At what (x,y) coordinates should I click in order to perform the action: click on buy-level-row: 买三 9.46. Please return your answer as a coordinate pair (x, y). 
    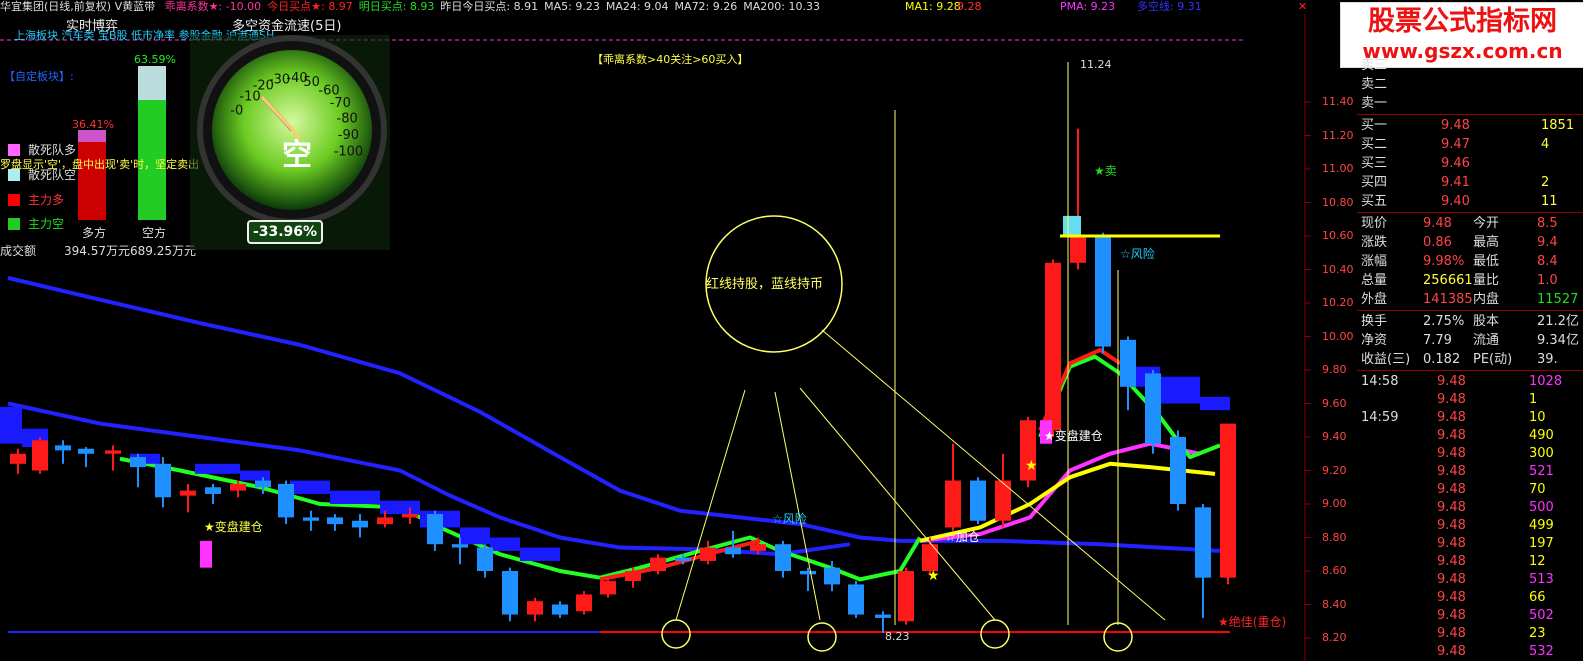
    Looking at the image, I should click on (1470, 163).